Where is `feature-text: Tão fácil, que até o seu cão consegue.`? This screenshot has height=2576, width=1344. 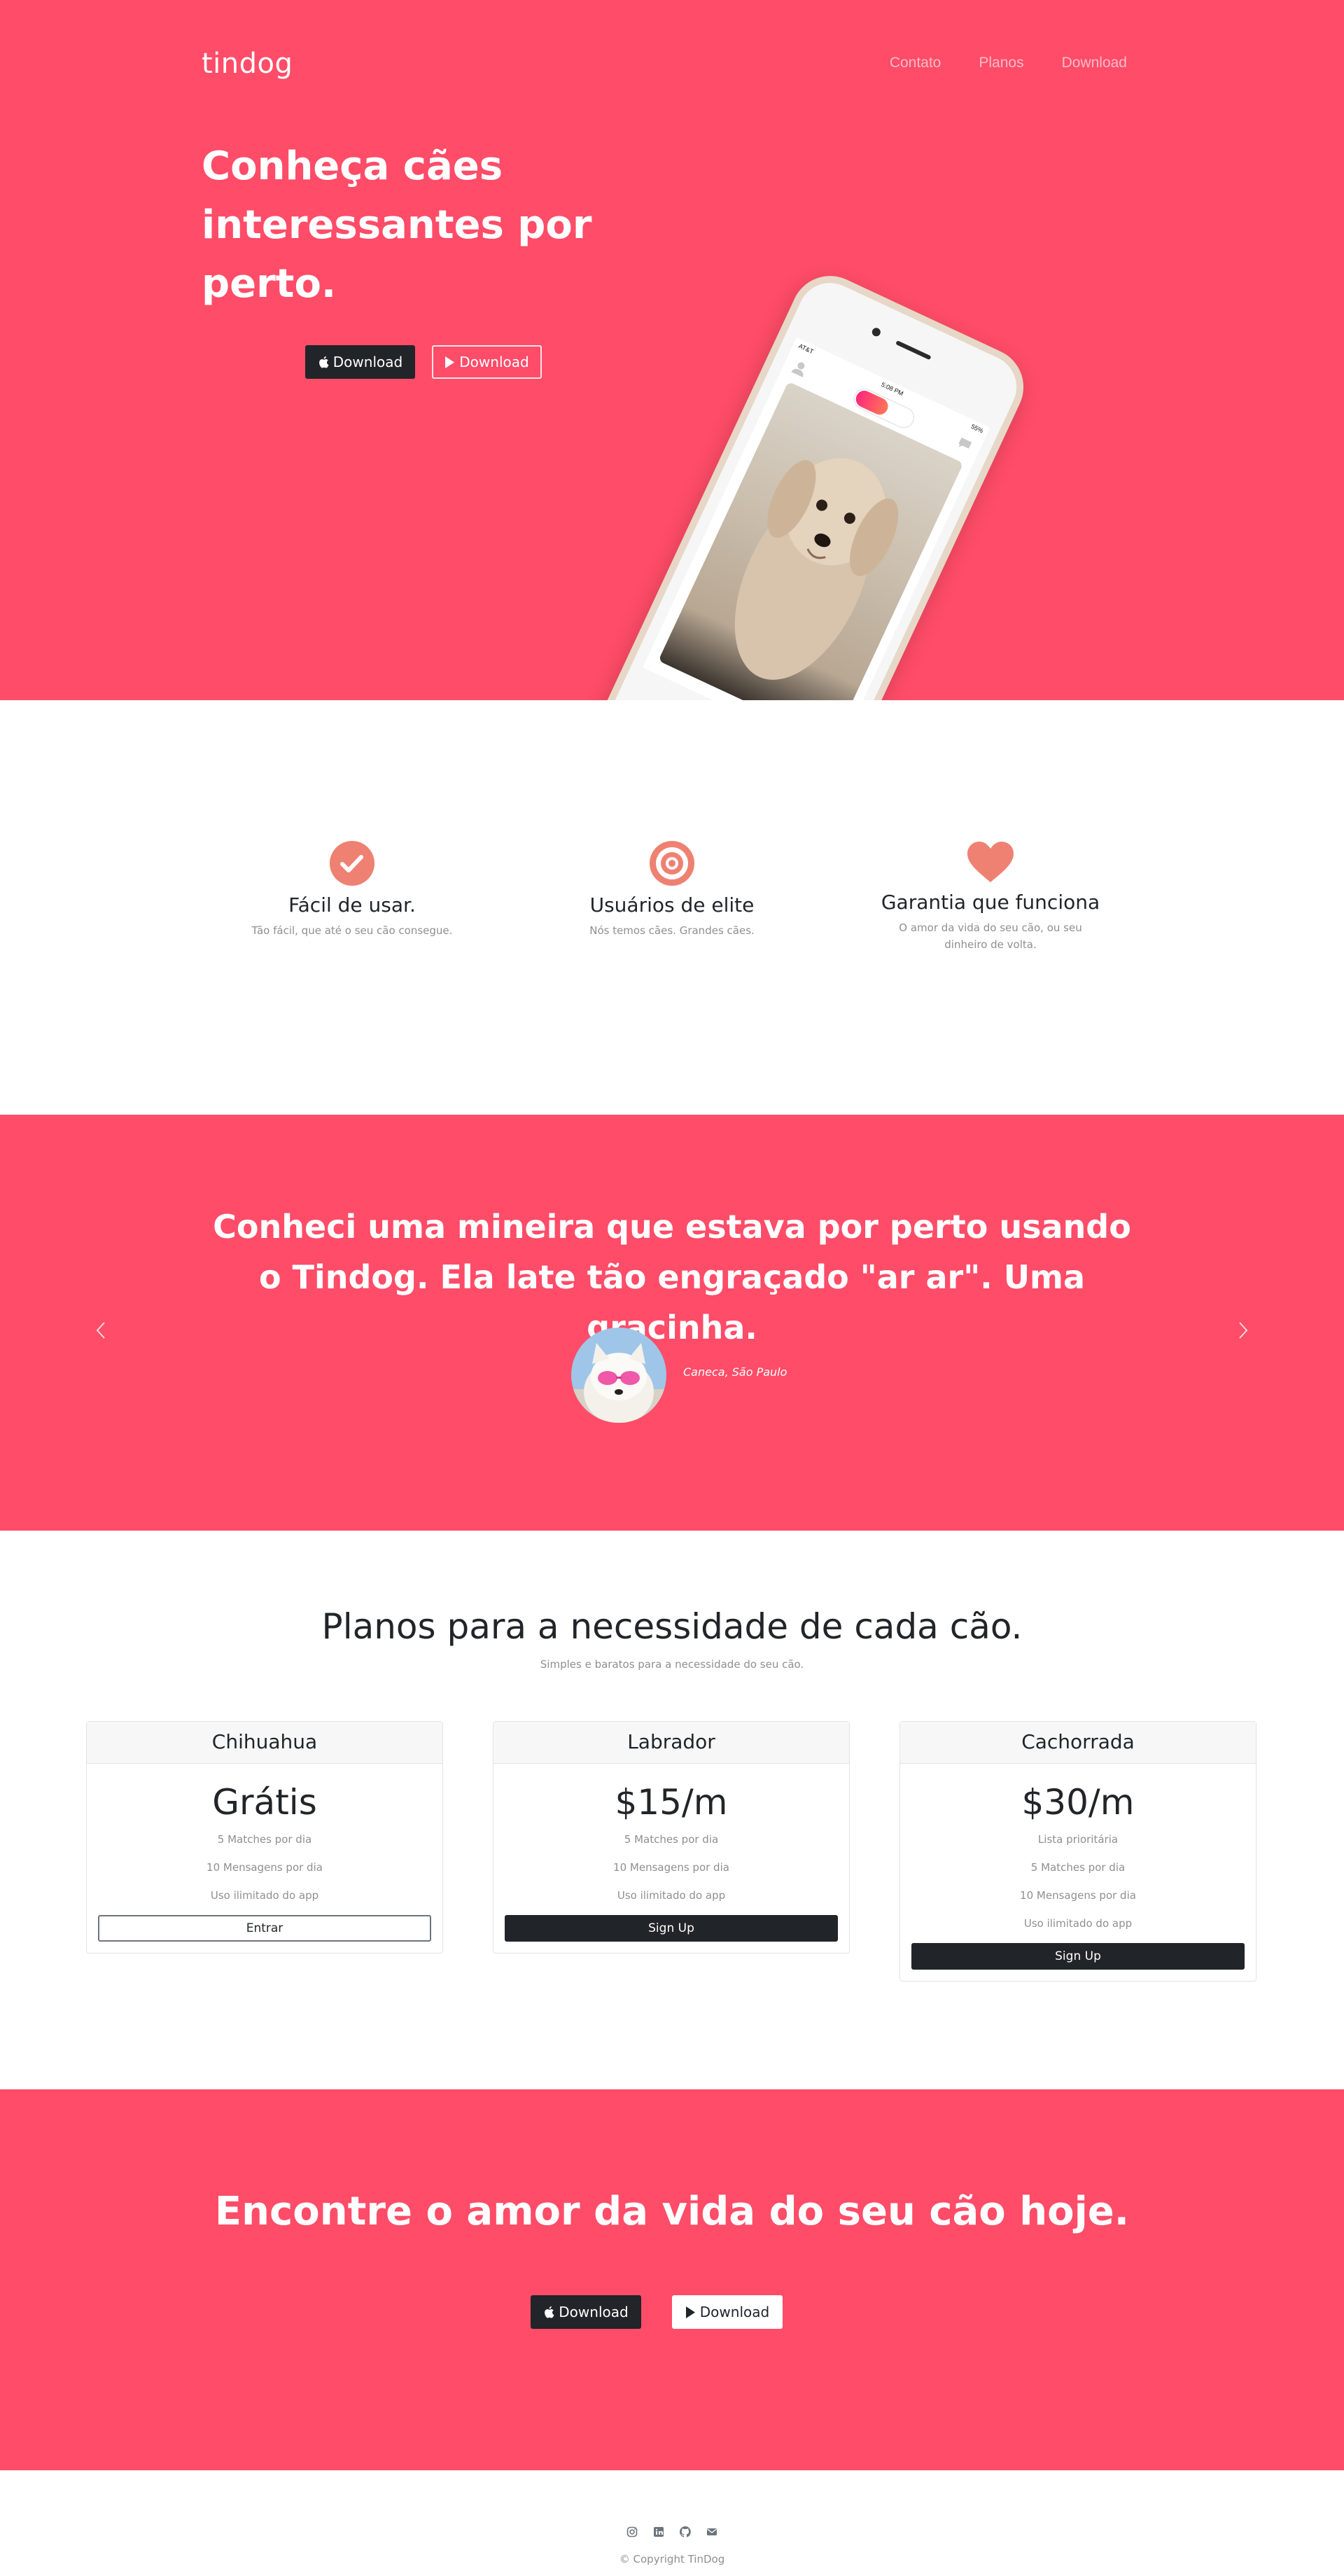 feature-text: Tão fácil, que até o seu cão consegue. is located at coordinates (352, 930).